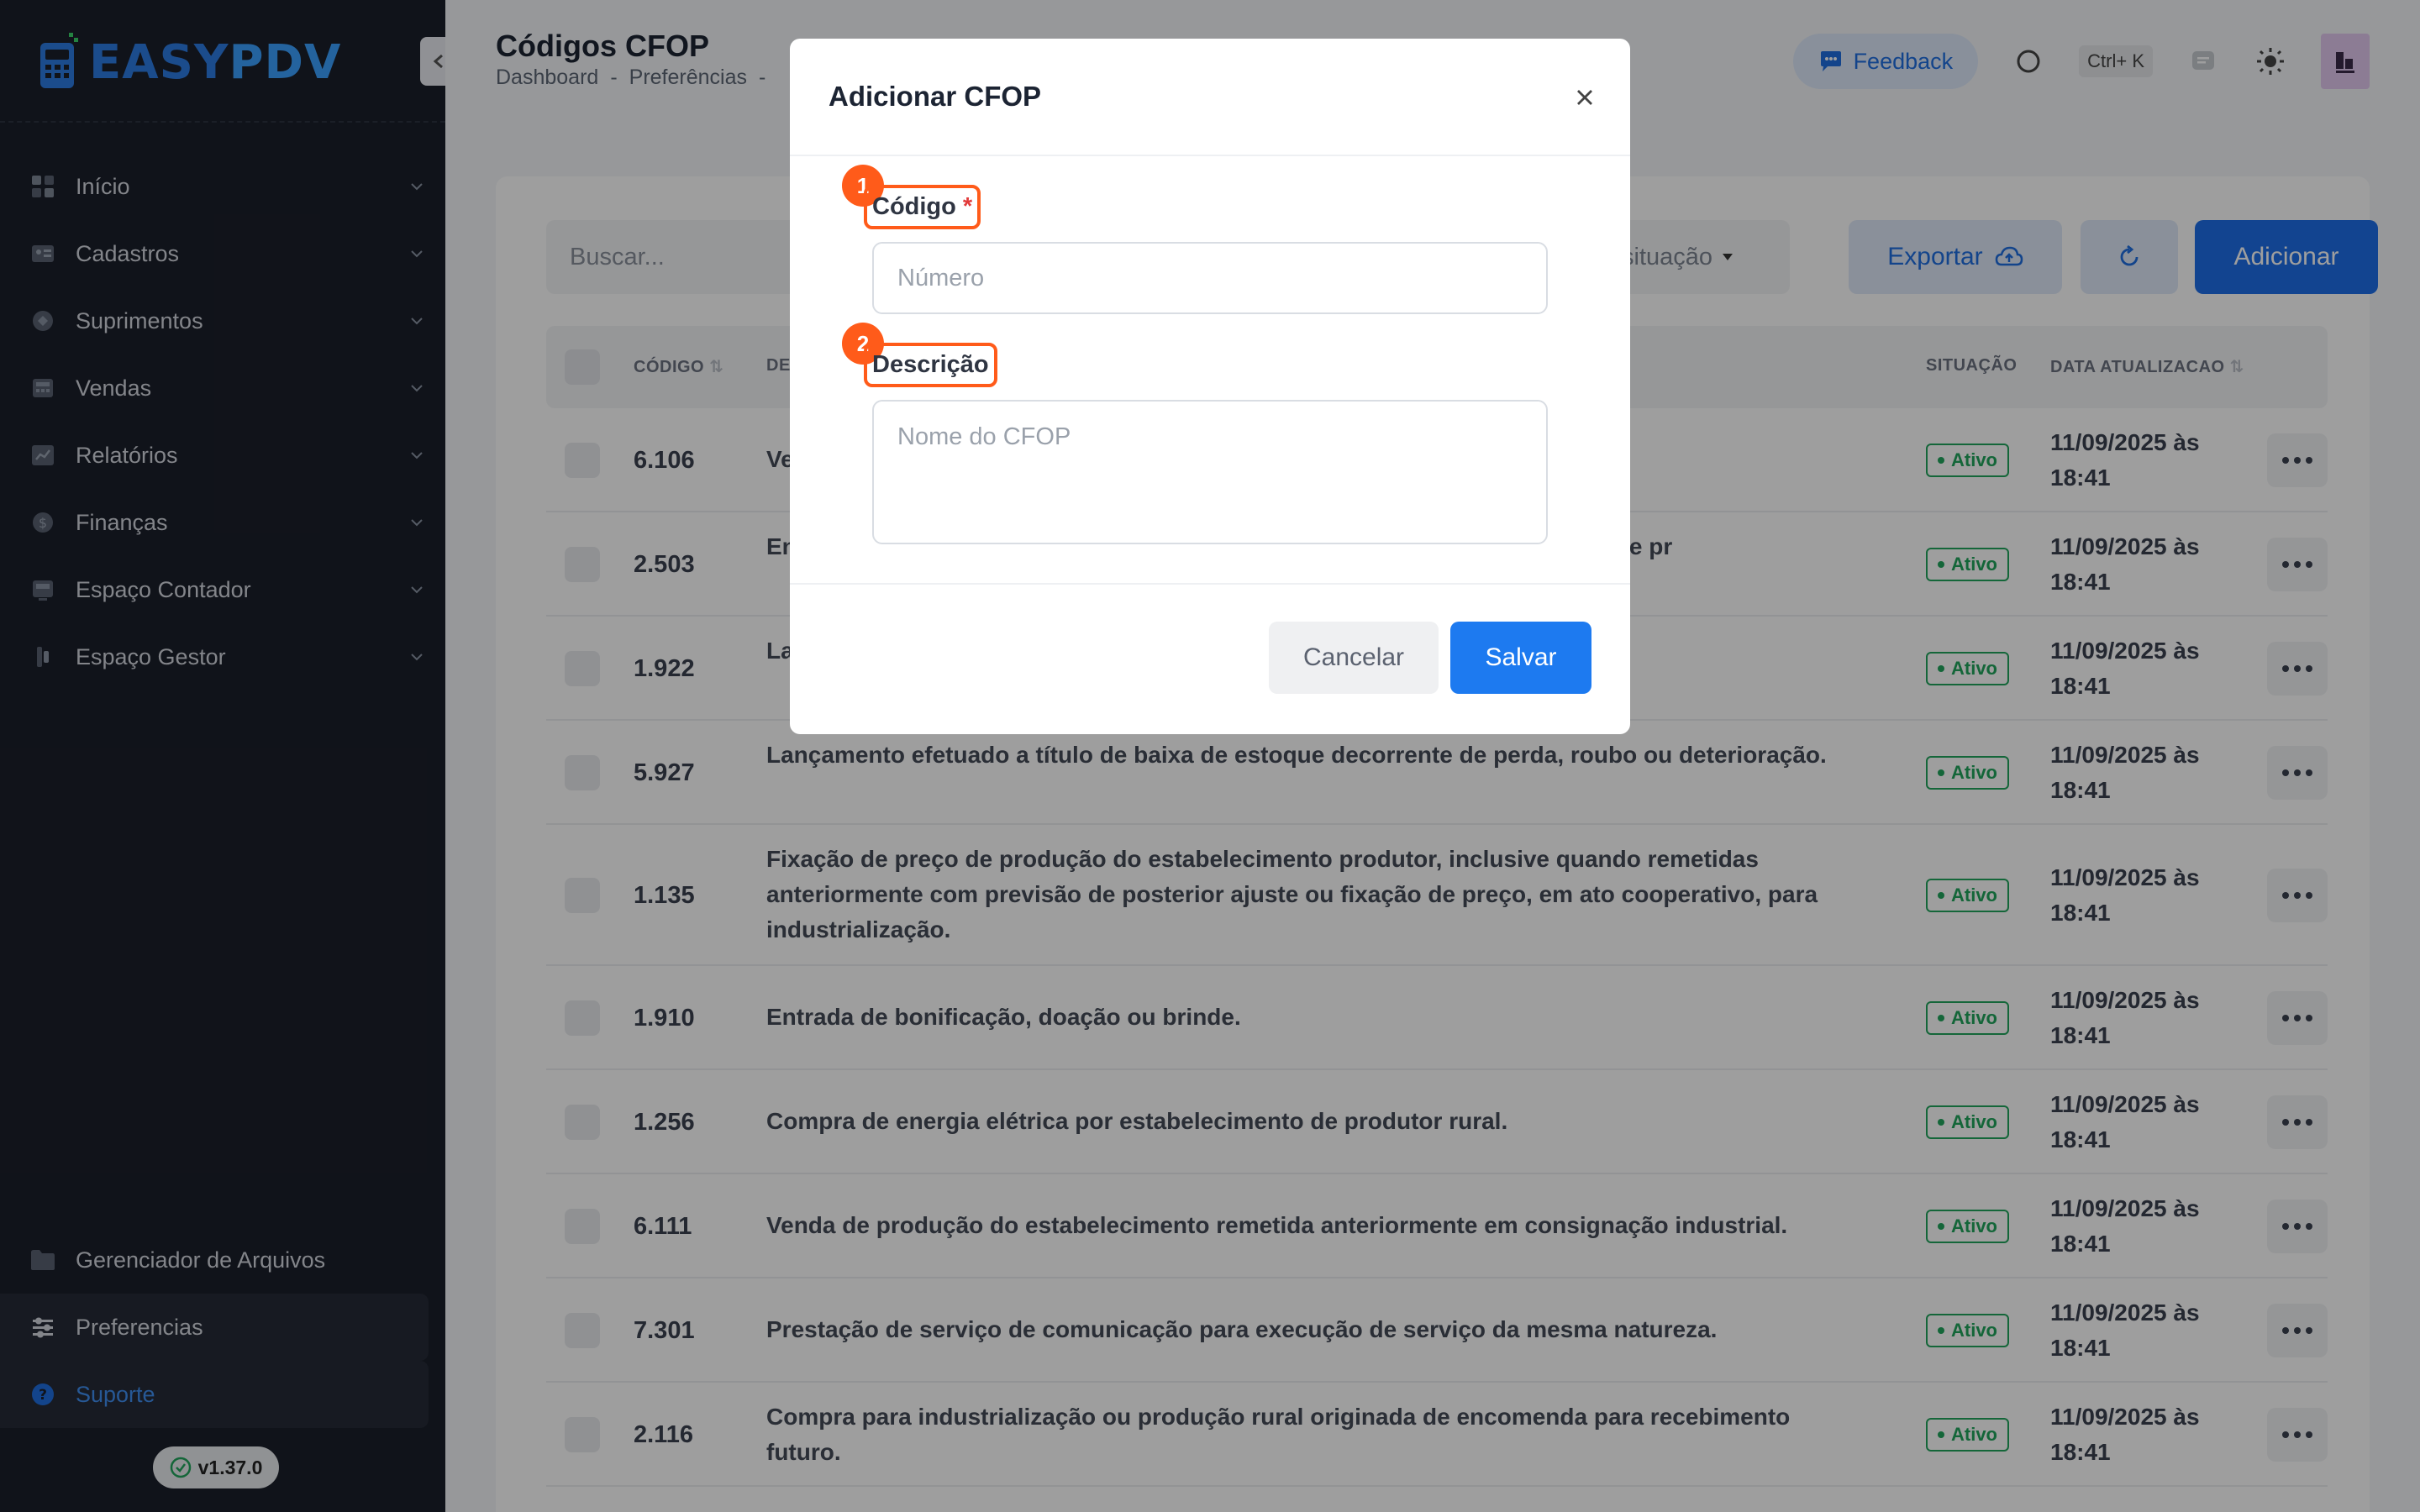 Image resolution: width=2420 pixels, height=1512 pixels. I want to click on save-button: Salvar, so click(1520, 658).